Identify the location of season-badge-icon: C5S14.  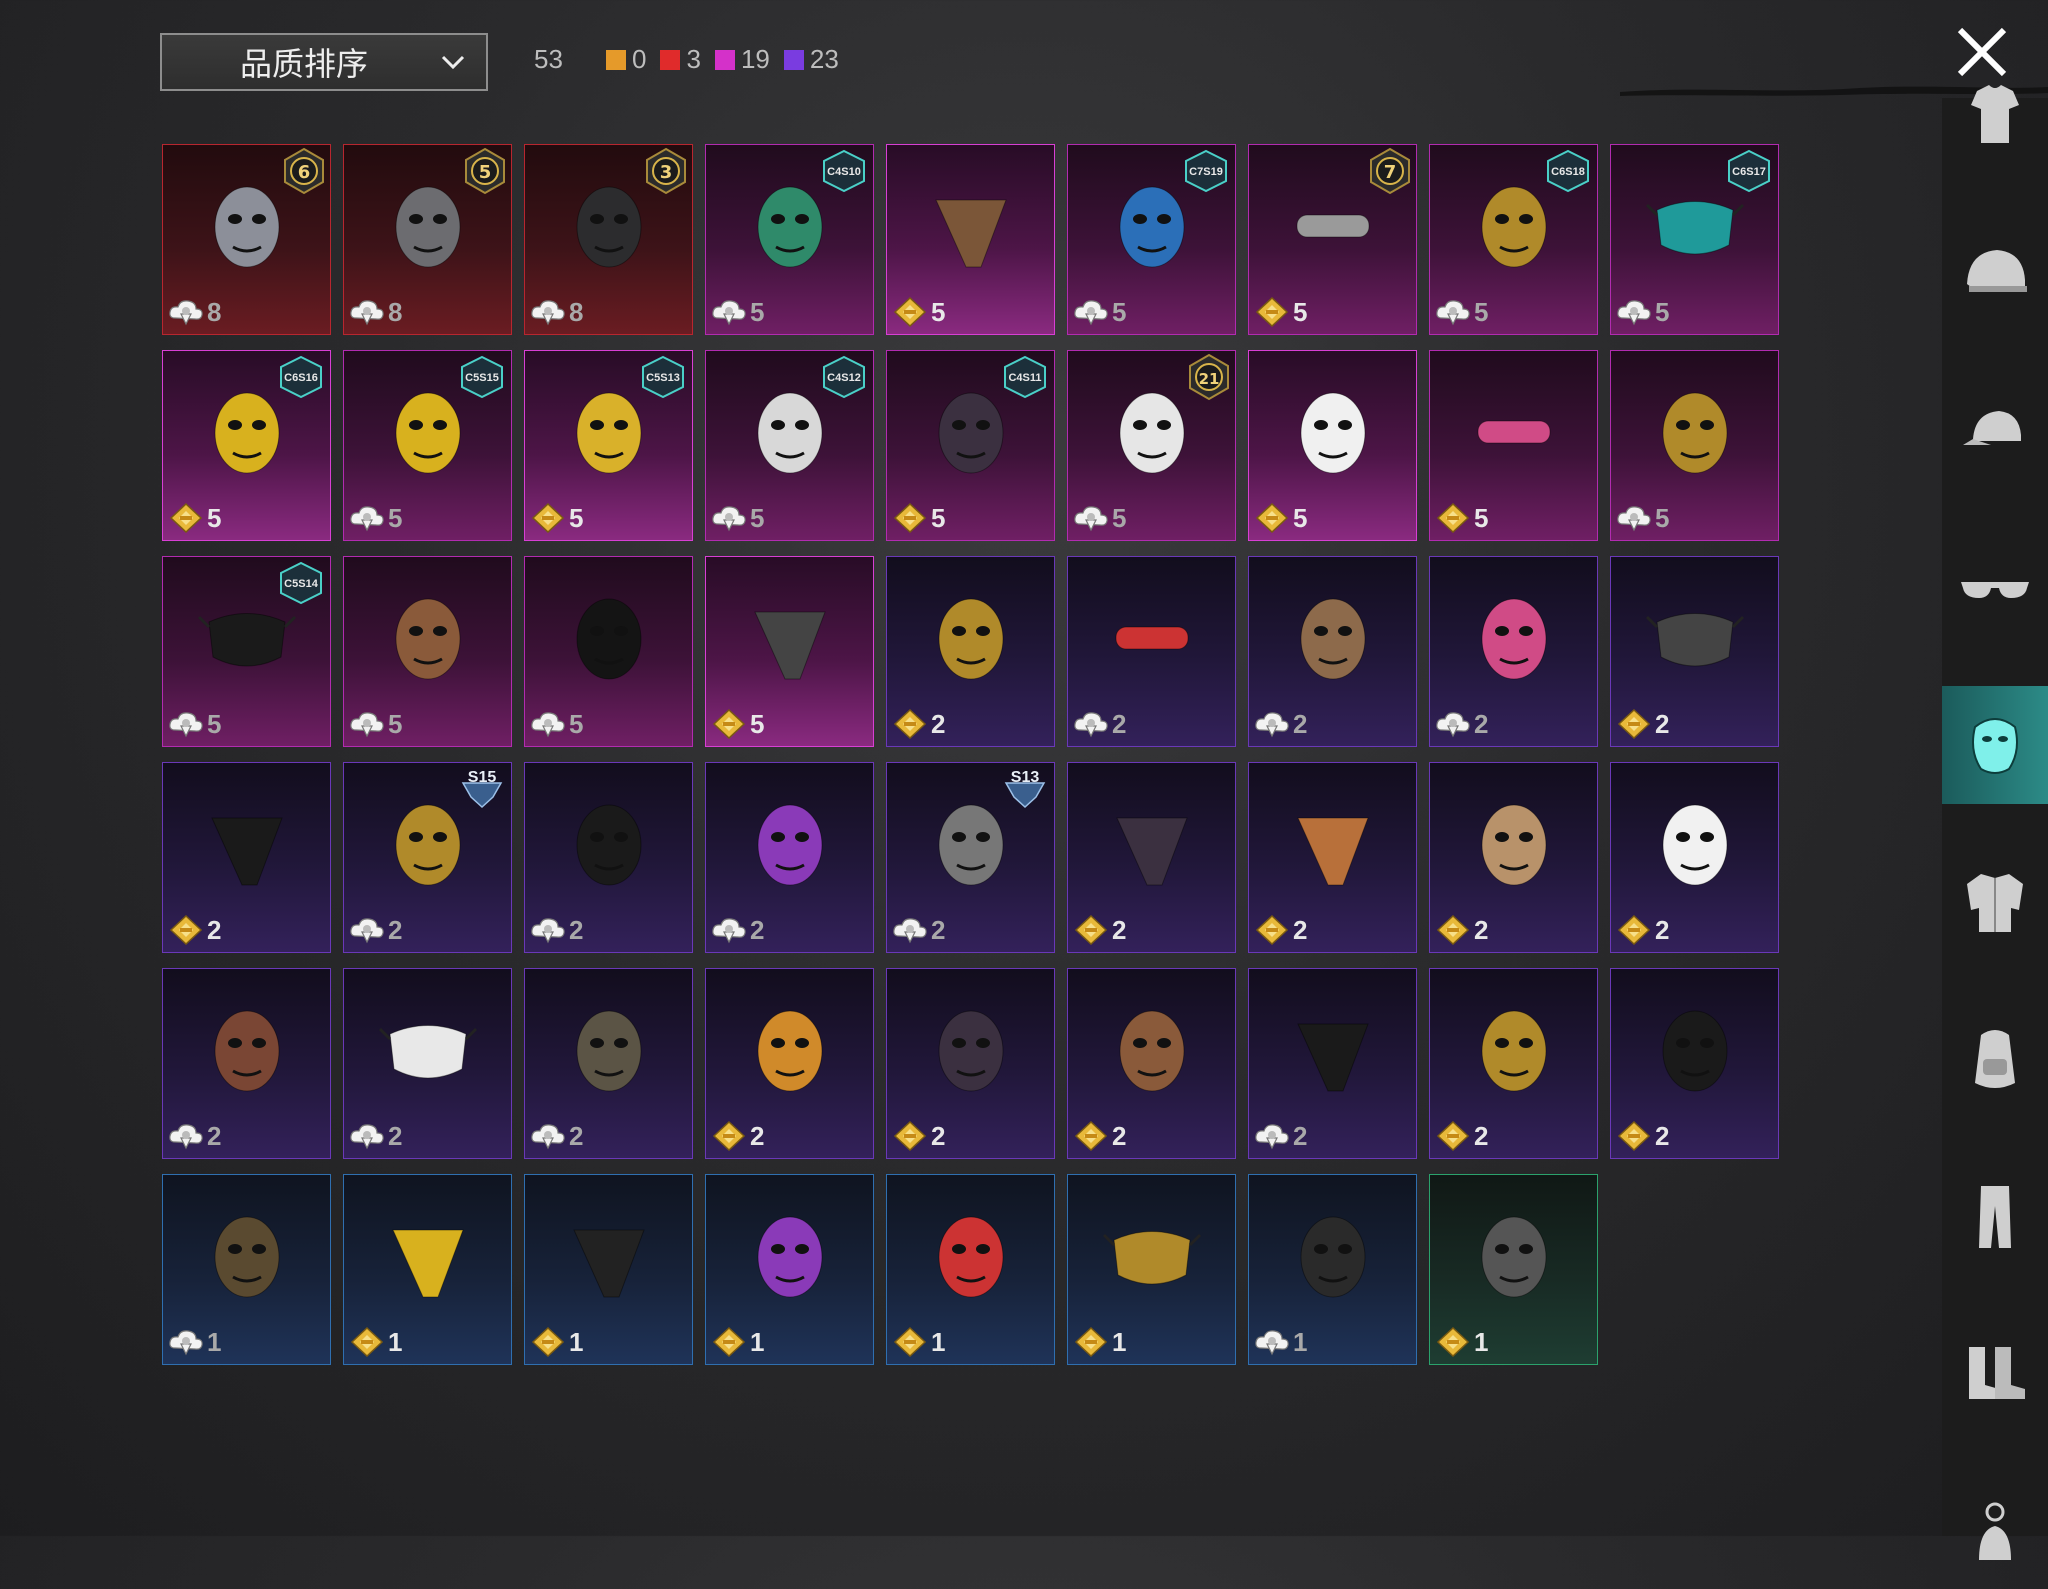
(301, 583).